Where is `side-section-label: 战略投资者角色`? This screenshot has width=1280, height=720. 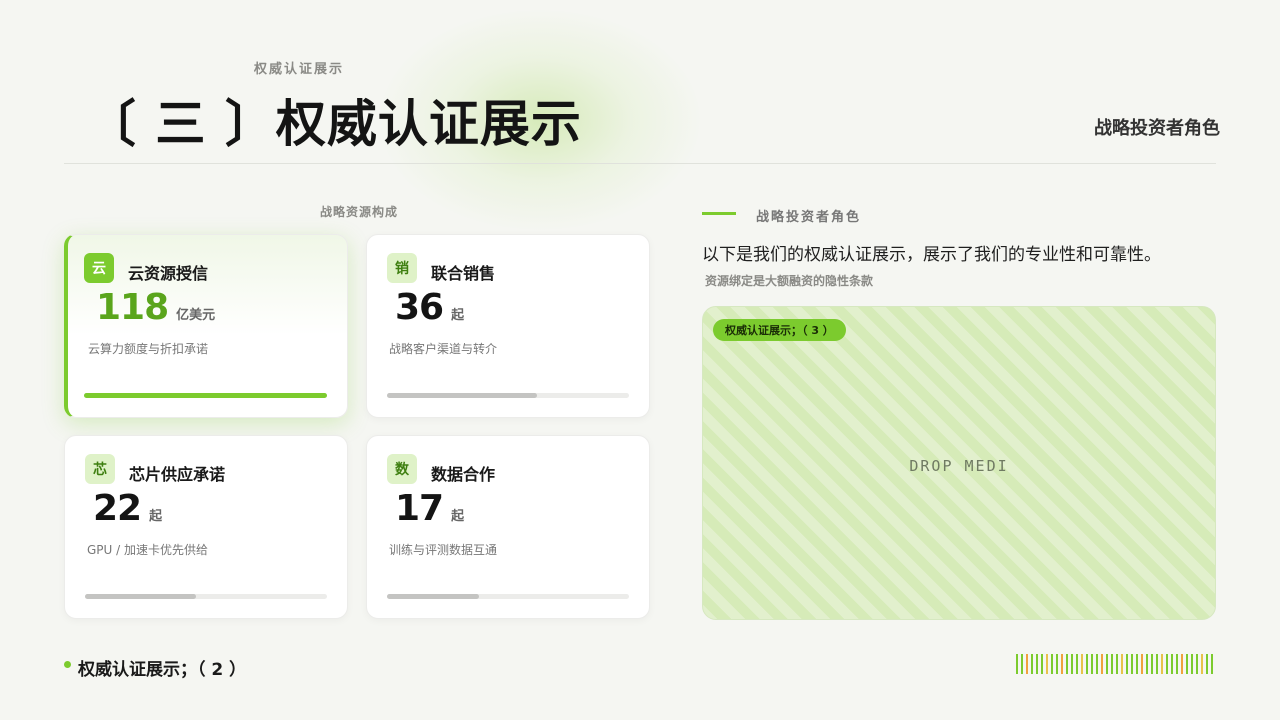 side-section-label: 战略投资者角色 is located at coordinates (809, 217).